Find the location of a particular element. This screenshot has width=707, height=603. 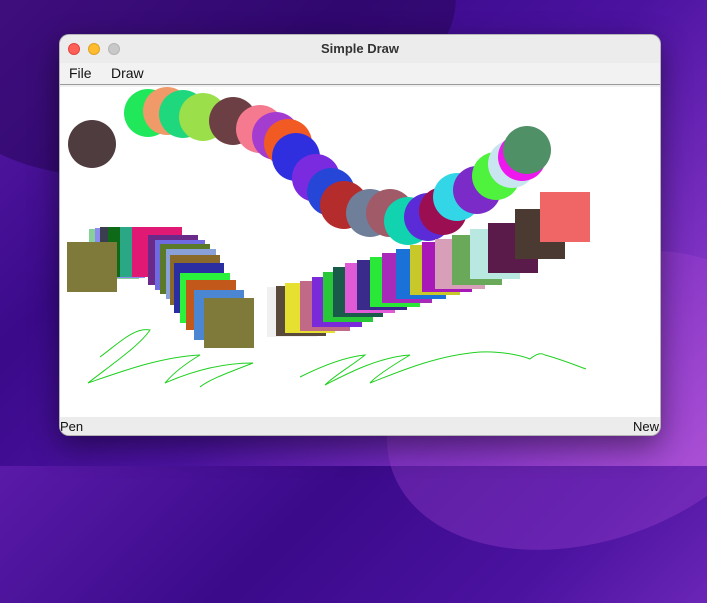

title-bar: Simple Draw is located at coordinates (360, 49).